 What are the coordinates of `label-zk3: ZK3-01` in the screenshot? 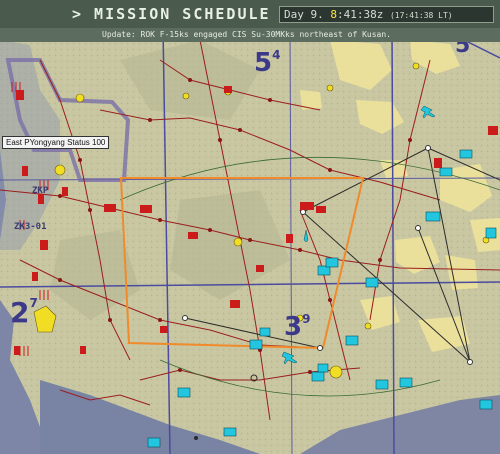 It's located at (30, 227).